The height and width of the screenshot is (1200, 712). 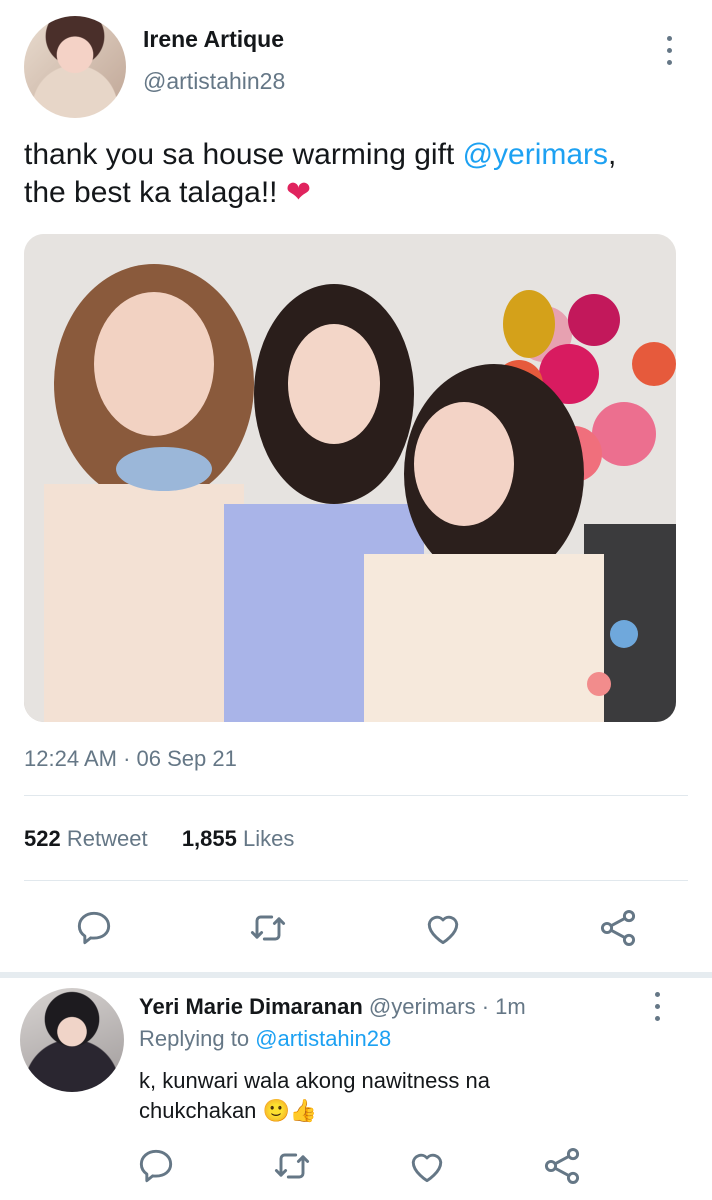 I want to click on reply-like-icon, so click(x=425, y=1164).